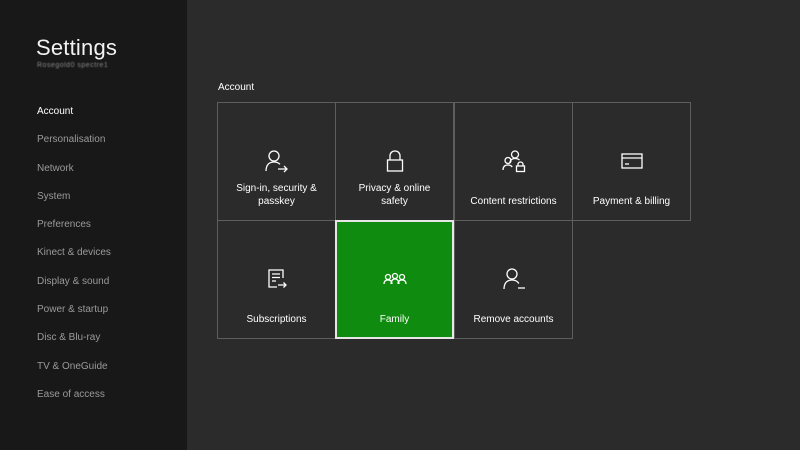 The width and height of the screenshot is (800, 450). I want to click on sidebar-item-network: Network, so click(93, 169).